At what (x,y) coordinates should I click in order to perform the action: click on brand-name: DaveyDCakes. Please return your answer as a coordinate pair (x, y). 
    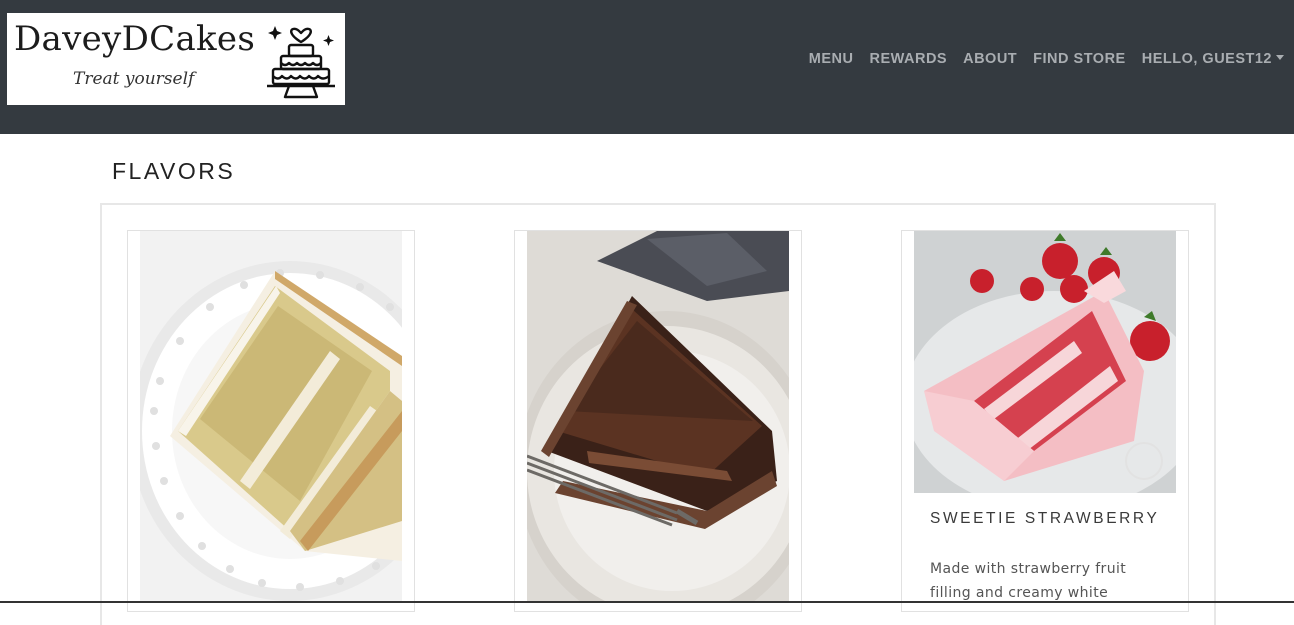
    Looking at the image, I should click on (135, 39).